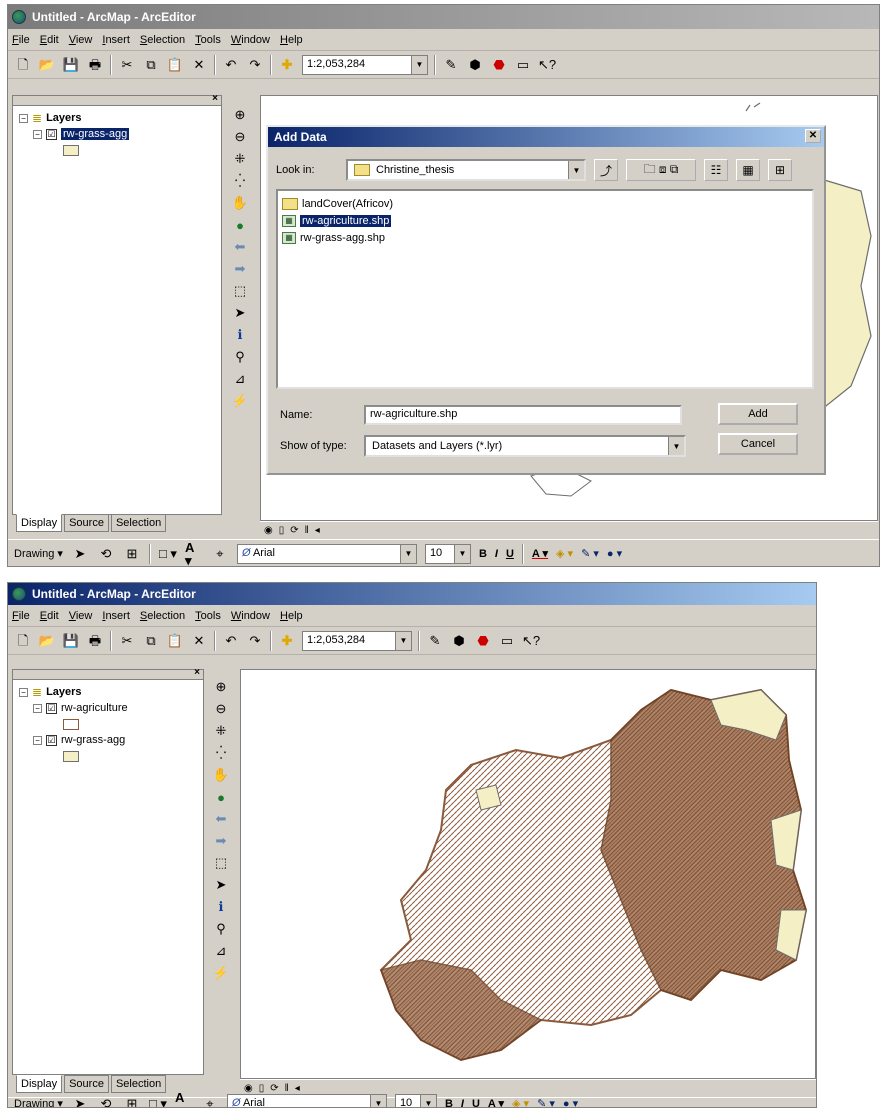 The height and width of the screenshot is (1112, 888). Describe the element at coordinates (475, 65) in the screenshot. I see `arccatalog-icon: ⬢` at that location.